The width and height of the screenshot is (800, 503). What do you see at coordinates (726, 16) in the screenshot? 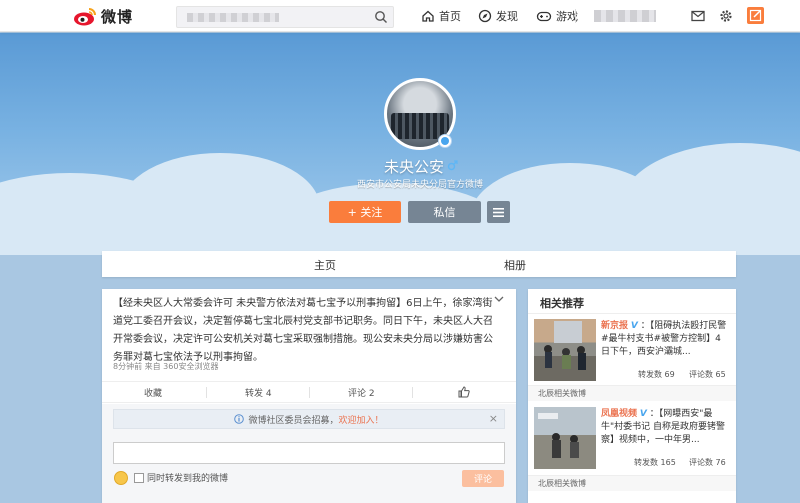
I see `gear-icon` at bounding box center [726, 16].